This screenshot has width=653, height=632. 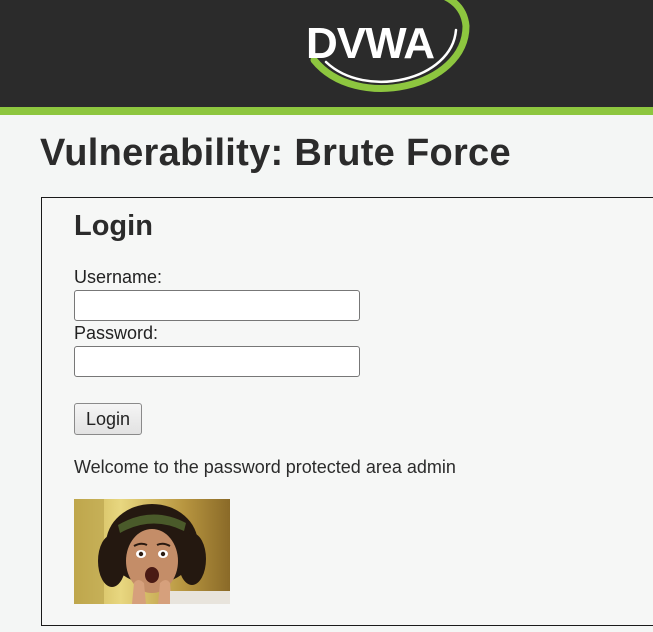 What do you see at coordinates (152, 551) in the screenshot?
I see `surprised-user-photo` at bounding box center [152, 551].